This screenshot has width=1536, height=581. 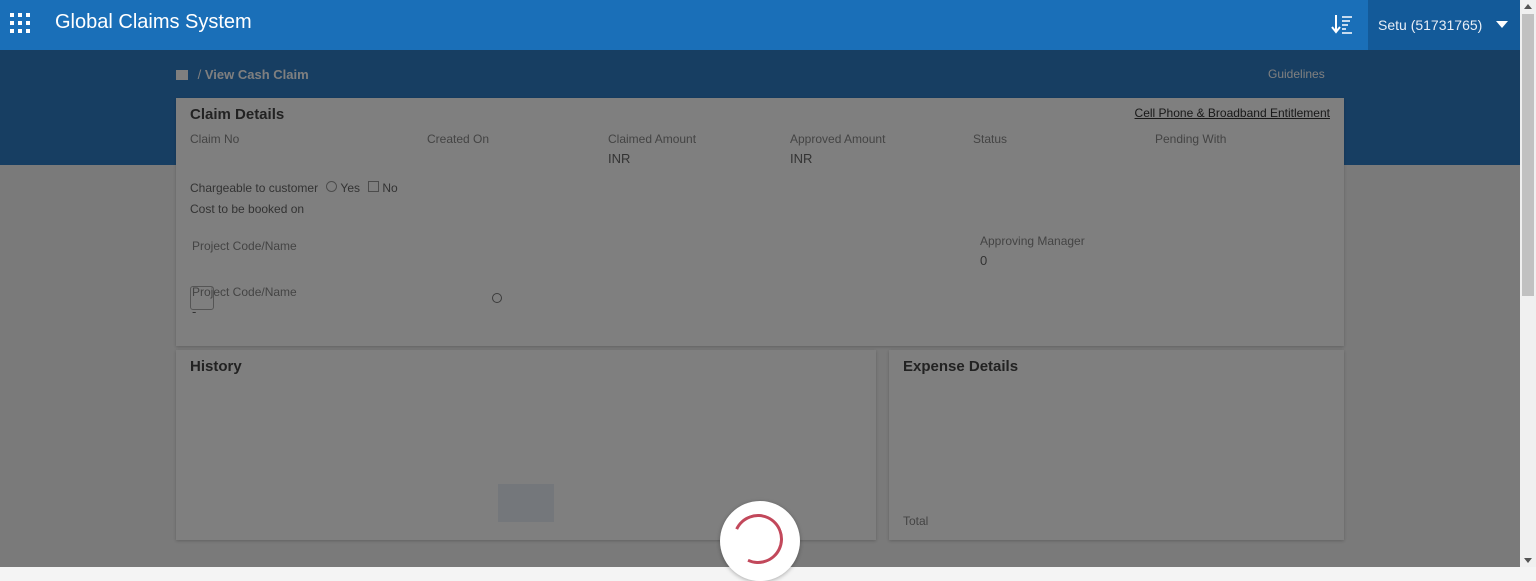 I want to click on user-menu: Setu (51731765), so click(x=1444, y=25).